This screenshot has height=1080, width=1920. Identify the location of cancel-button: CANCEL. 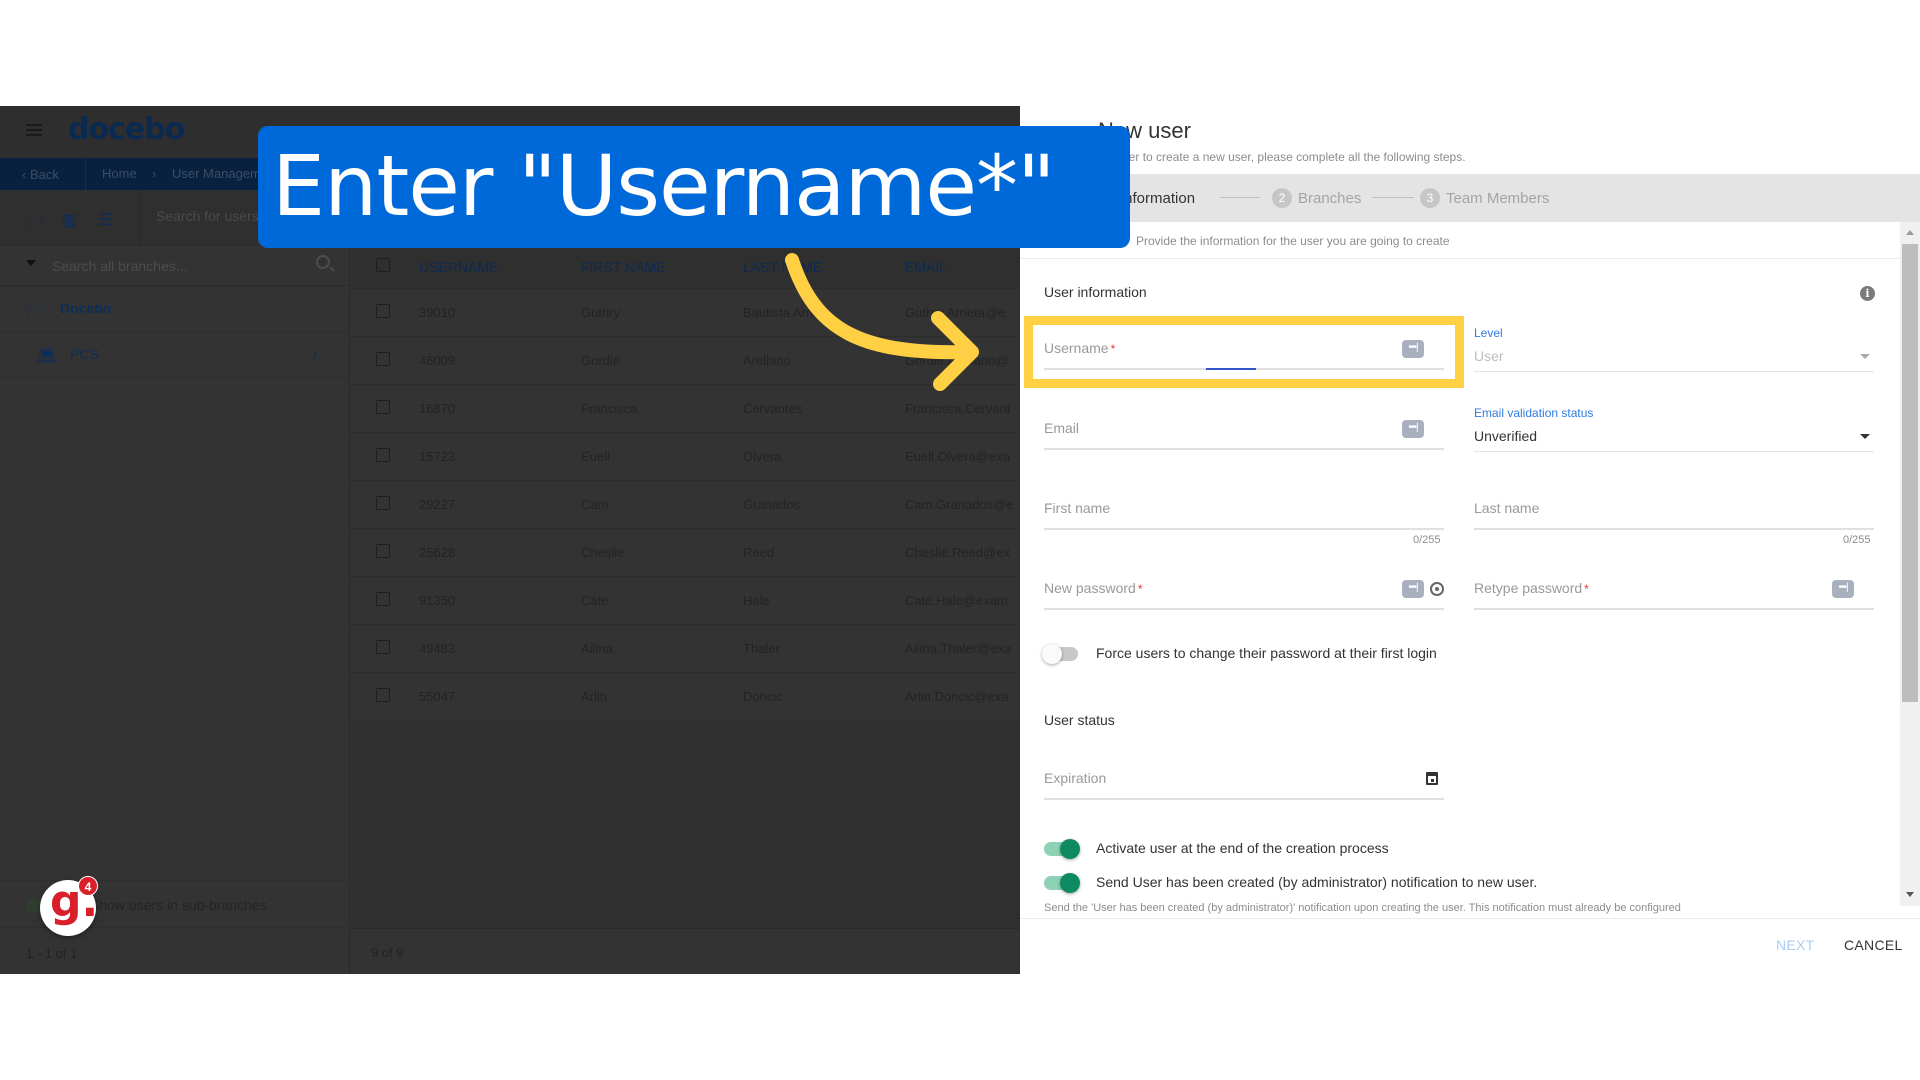
(1873, 945).